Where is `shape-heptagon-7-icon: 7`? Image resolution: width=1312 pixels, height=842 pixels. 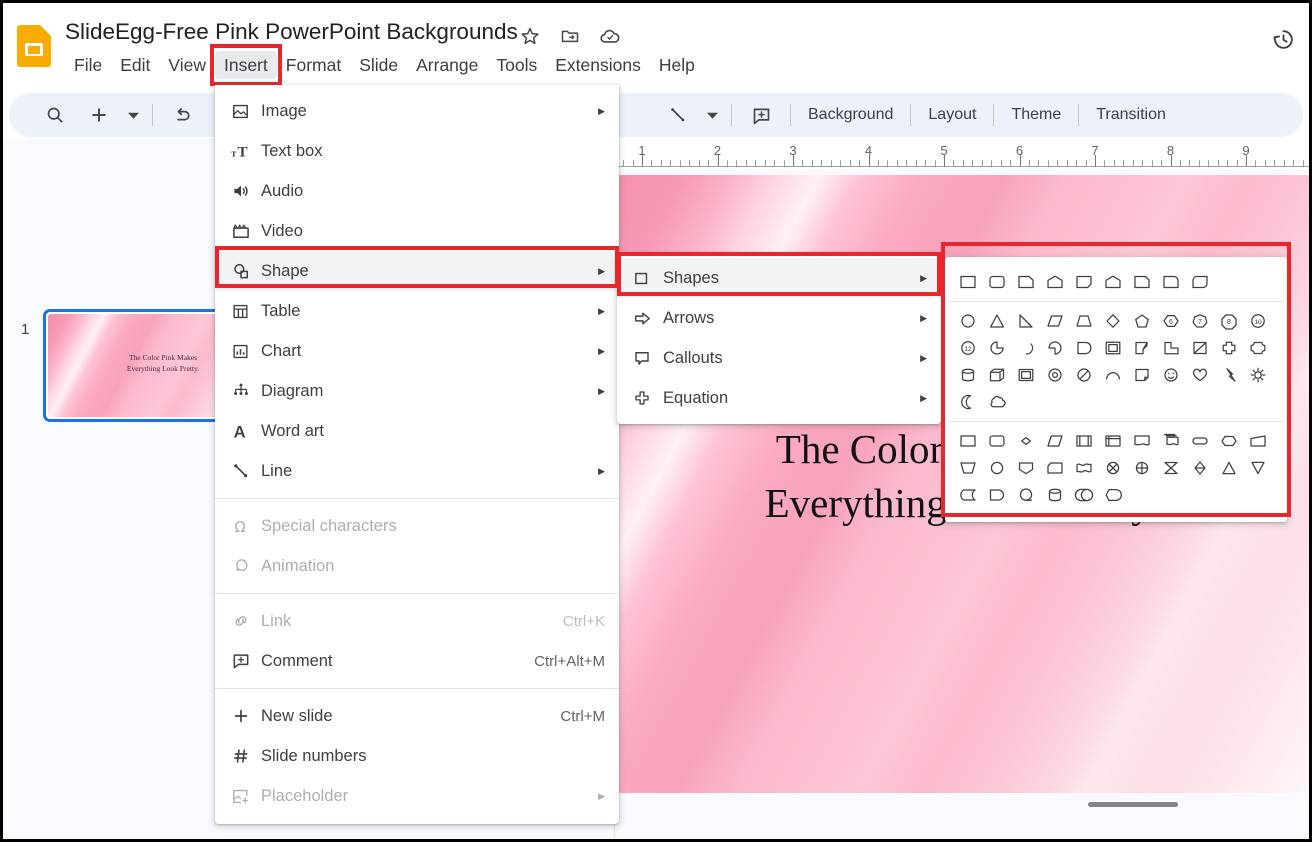 shape-heptagon-7-icon: 7 is located at coordinates (1199, 320).